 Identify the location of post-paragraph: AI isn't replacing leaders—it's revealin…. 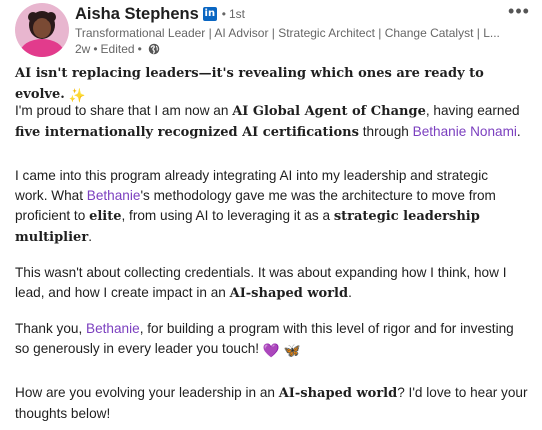
(276, 84).